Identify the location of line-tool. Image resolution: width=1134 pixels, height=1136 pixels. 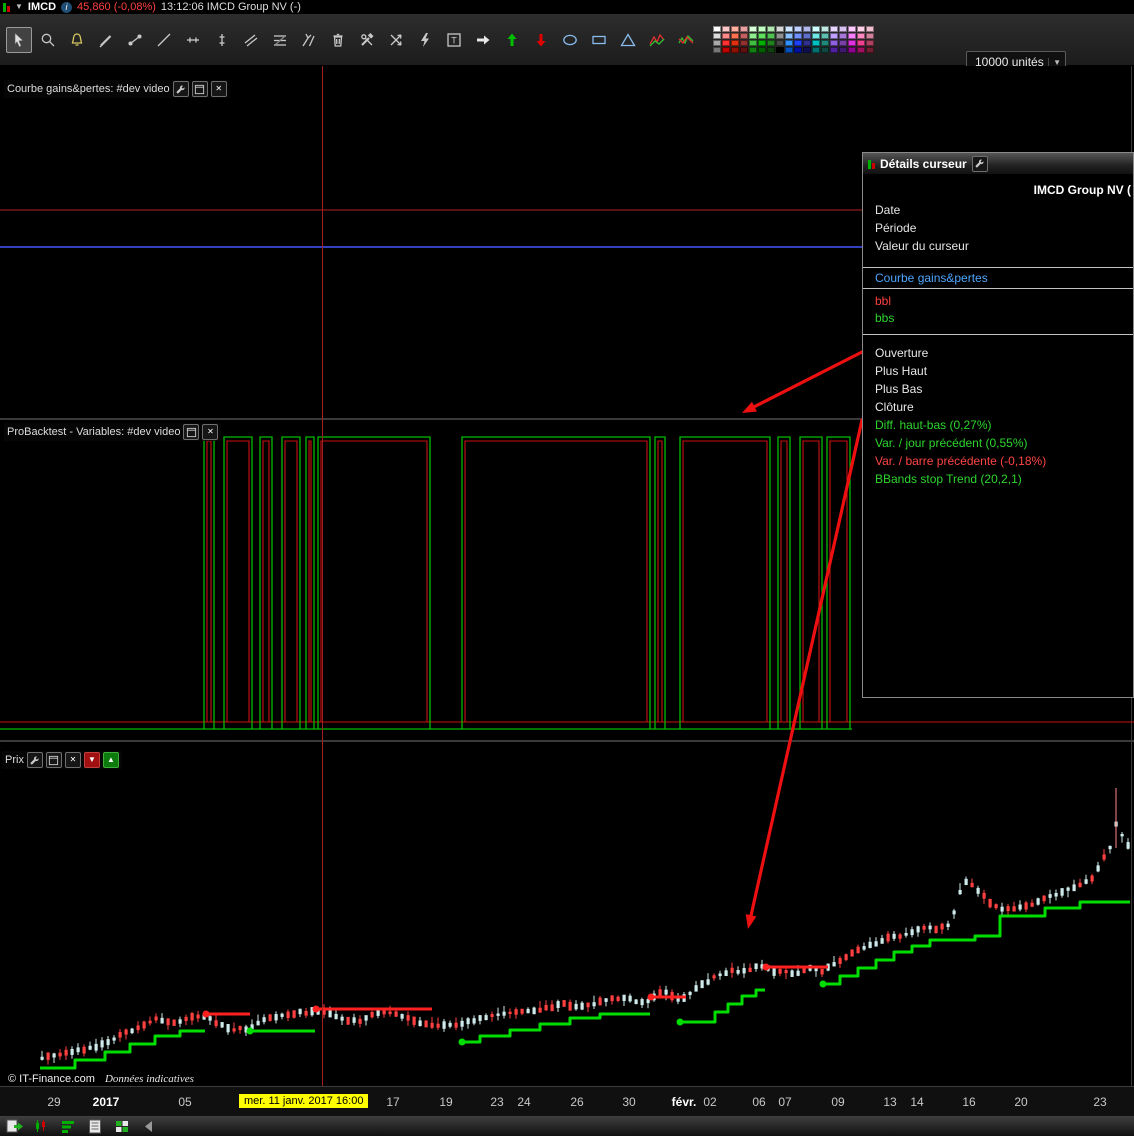
(164, 40).